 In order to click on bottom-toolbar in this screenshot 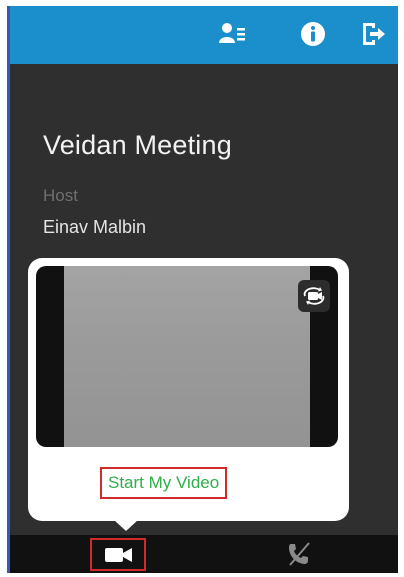, I will do `click(204, 554)`.